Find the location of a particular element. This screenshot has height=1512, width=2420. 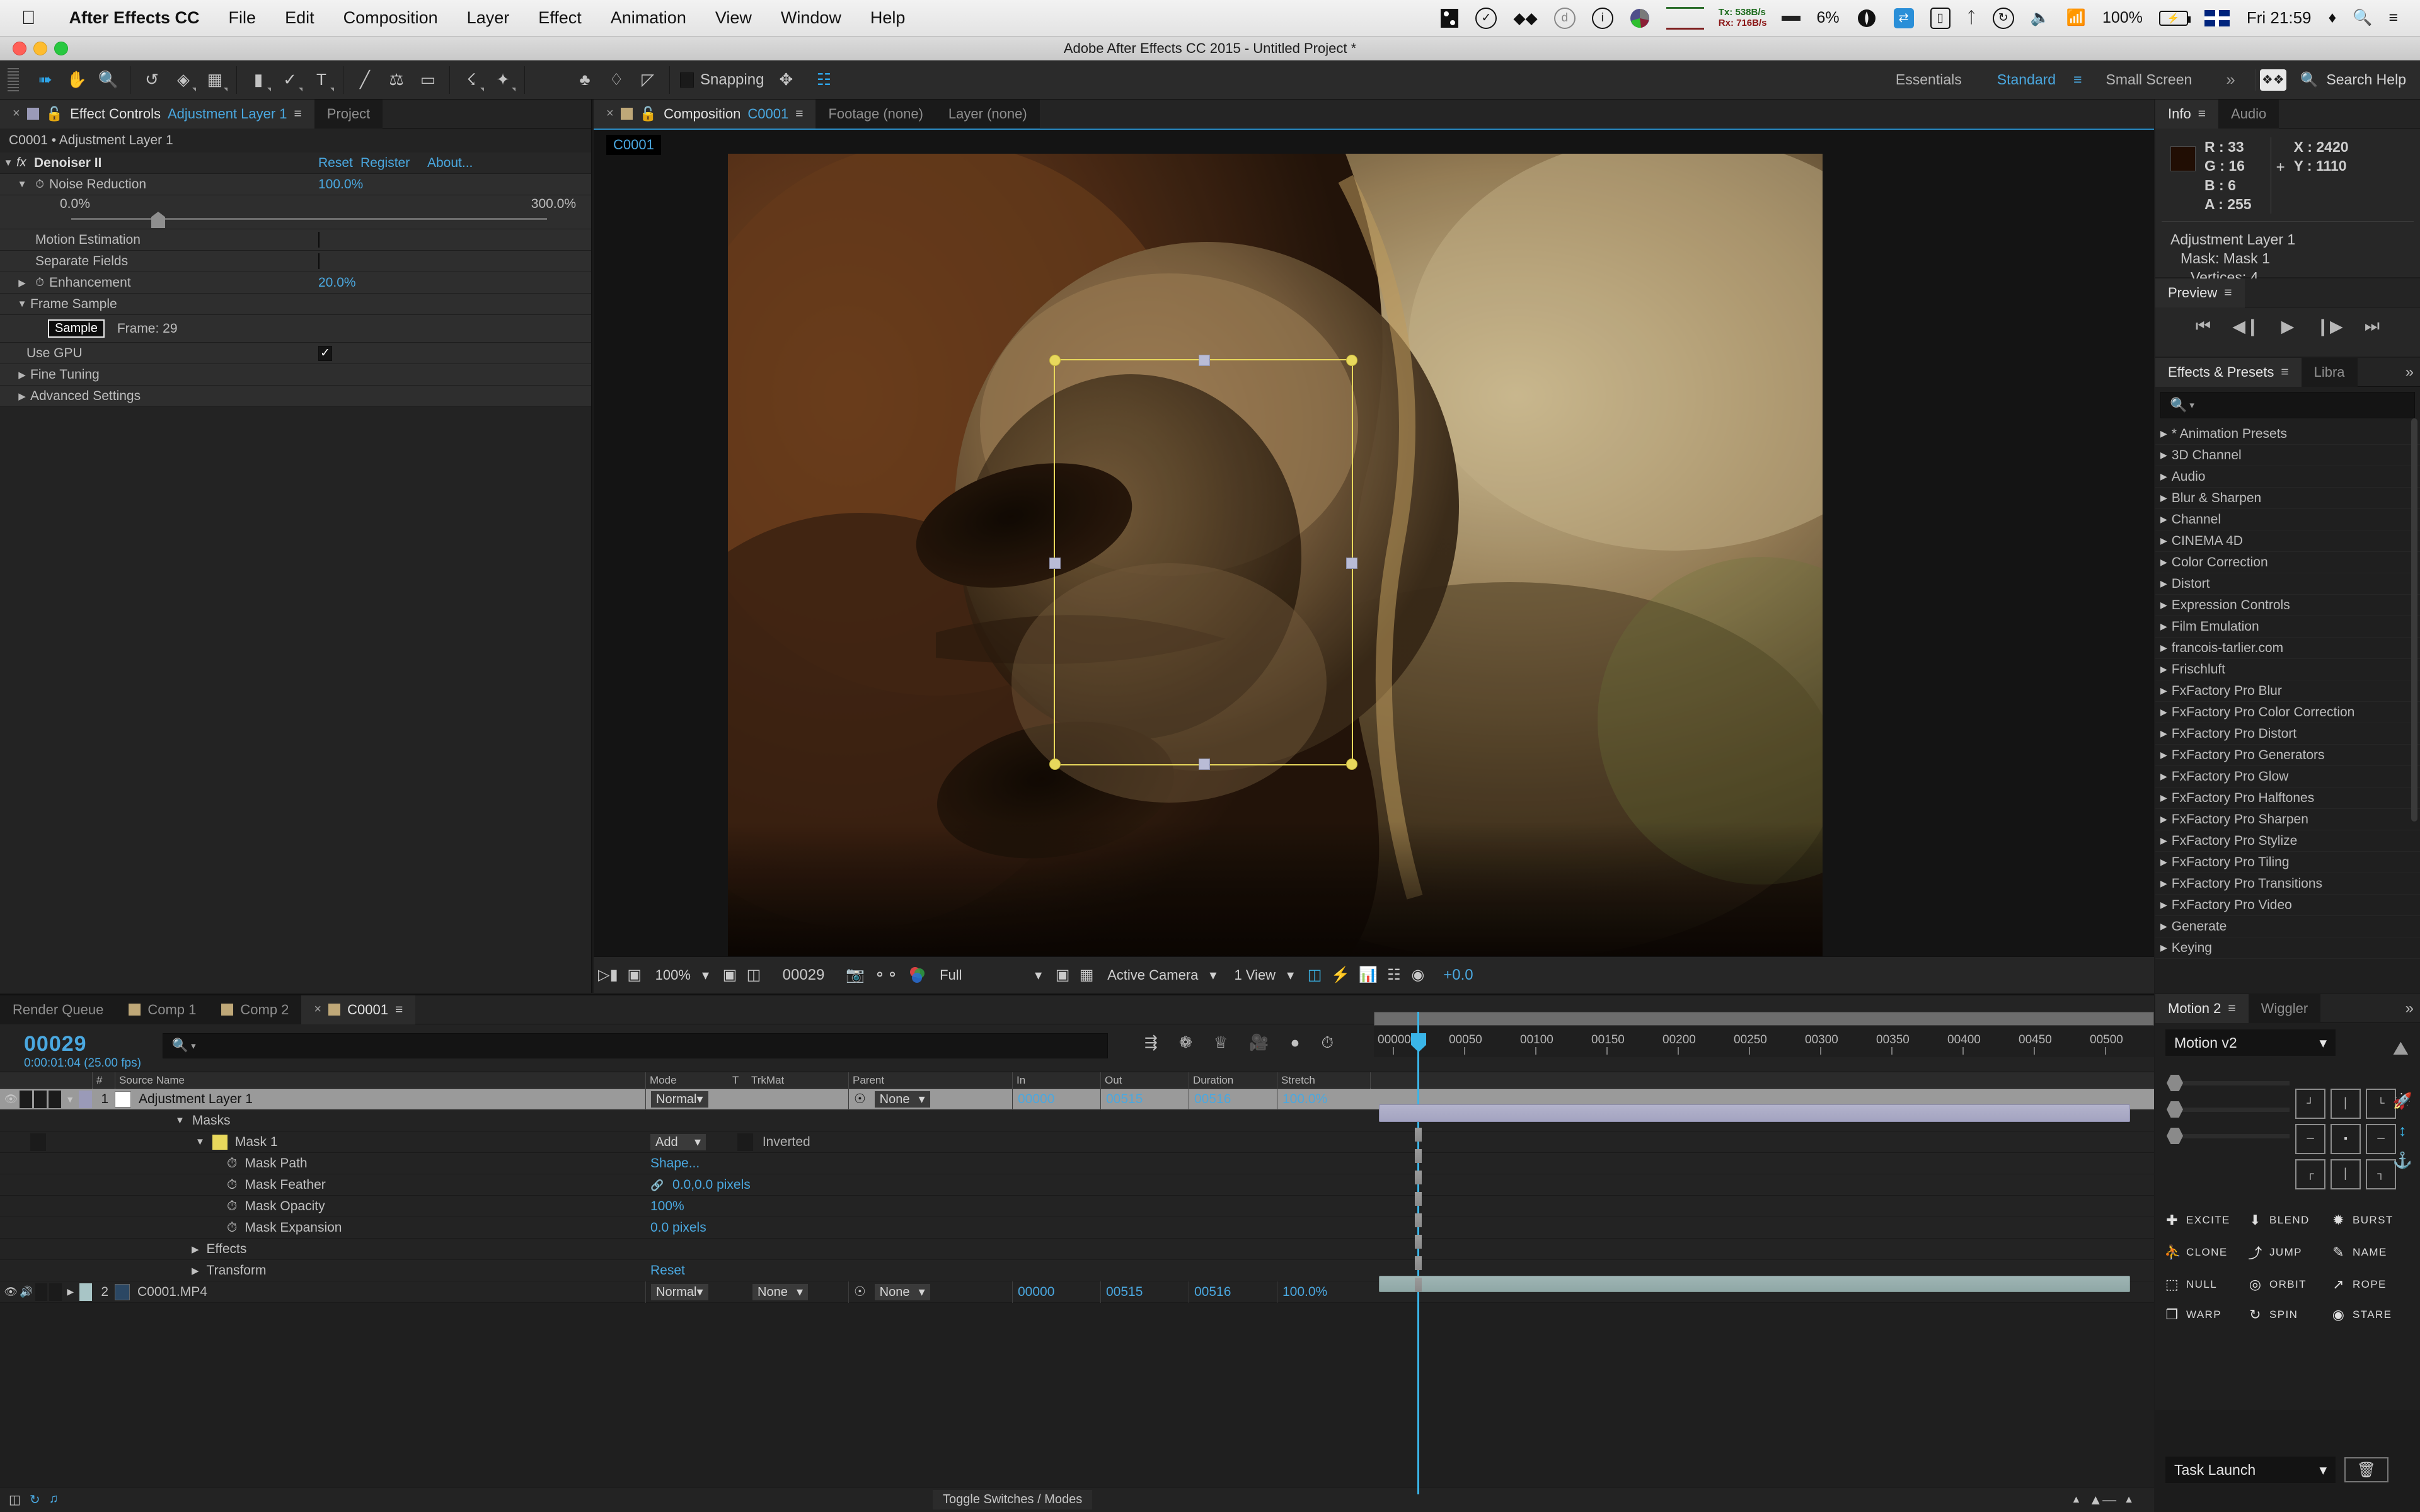

anchor-middle-left: ─ is located at coordinates (2310, 1139).